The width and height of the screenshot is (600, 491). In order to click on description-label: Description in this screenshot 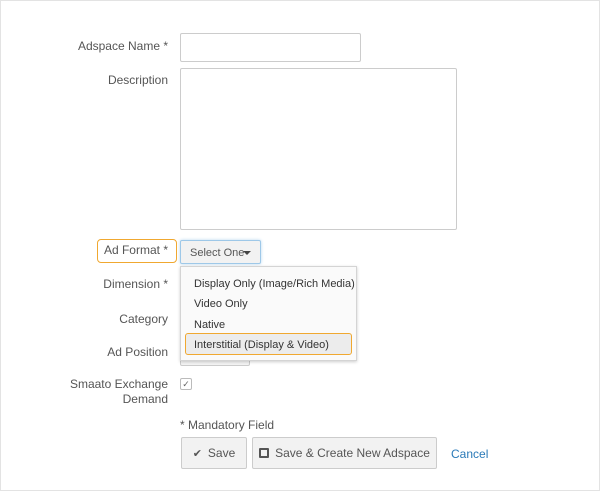, I will do `click(137, 80)`.